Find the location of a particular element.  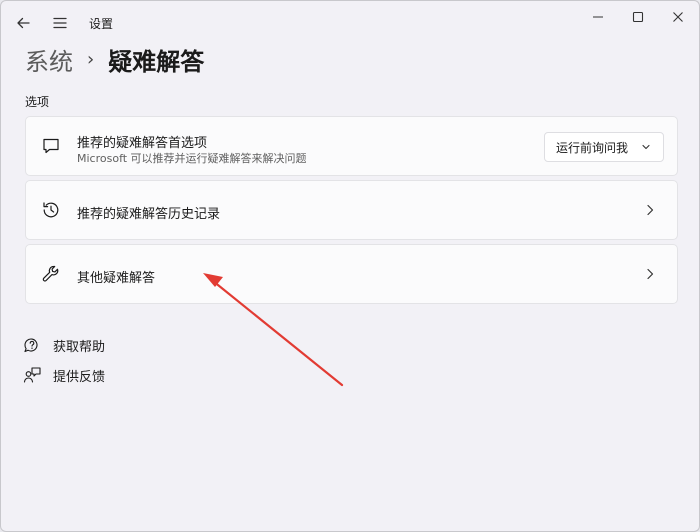

card-other-troubleshooters: 其他疑难解答 is located at coordinates (351, 274).